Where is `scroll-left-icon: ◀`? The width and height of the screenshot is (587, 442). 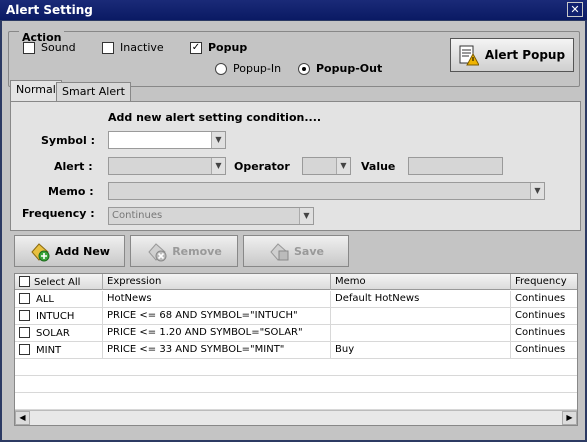
scroll-left-icon: ◀ is located at coordinates (22, 418).